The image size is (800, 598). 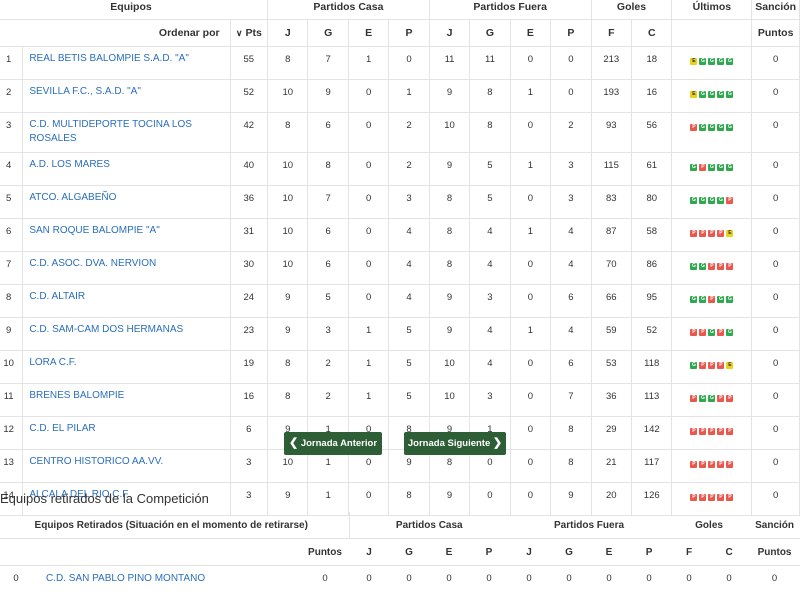 I want to click on stat-f: 115, so click(x=611, y=169).